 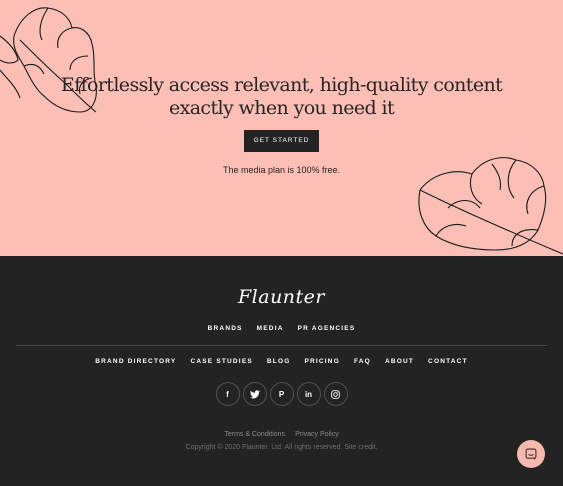 I want to click on chat-button, so click(x=531, y=454).